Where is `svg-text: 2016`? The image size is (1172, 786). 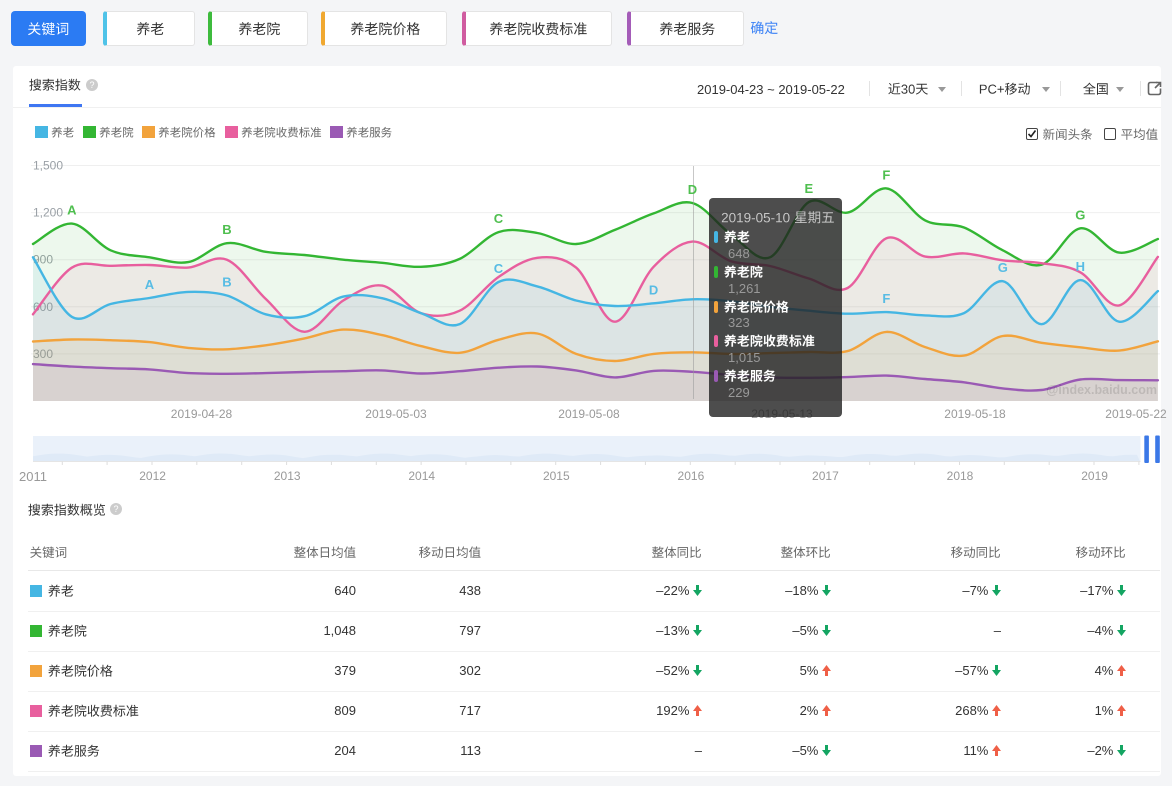
svg-text: 2016 is located at coordinates (691, 476).